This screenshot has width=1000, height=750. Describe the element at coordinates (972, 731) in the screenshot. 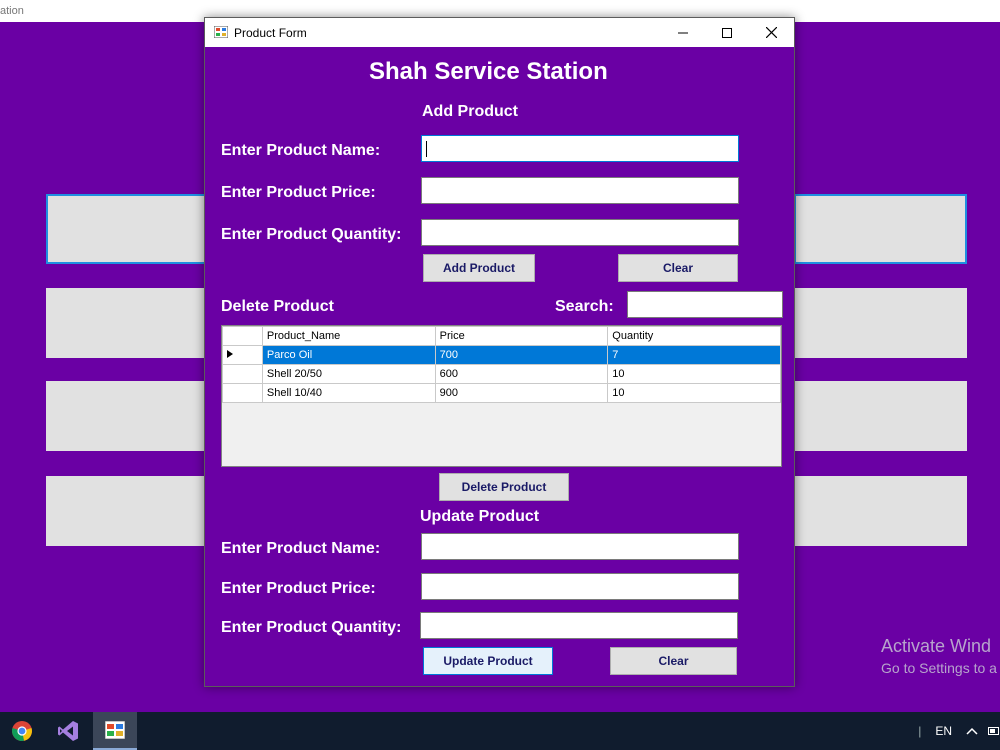

I see `chevron-up-icon` at that location.